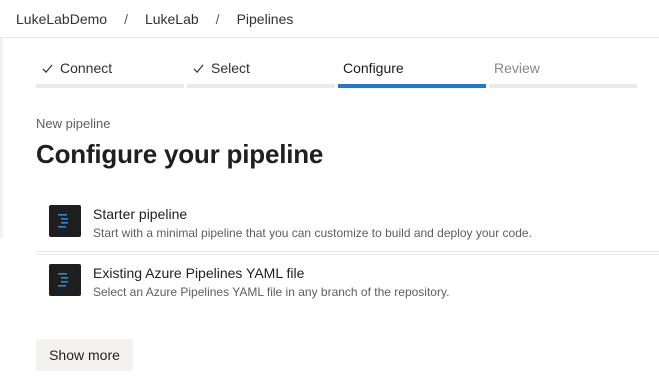  I want to click on breadcrumb: LukeLabDemo / LukeLab / Pipelines, so click(329, 19).